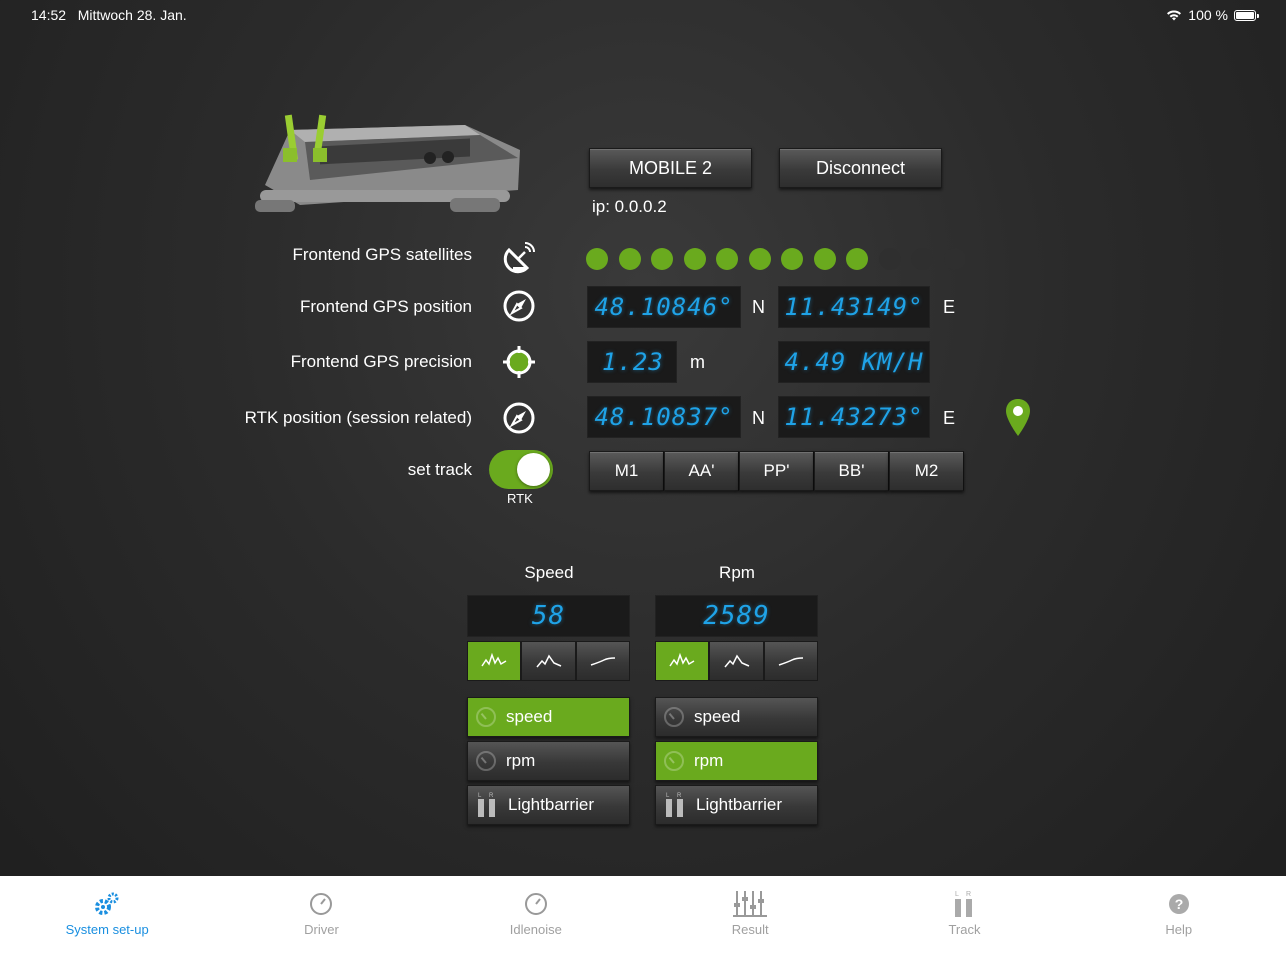 The width and height of the screenshot is (1286, 964). What do you see at coordinates (626, 471) in the screenshot?
I see `track-button-m1: M1` at bounding box center [626, 471].